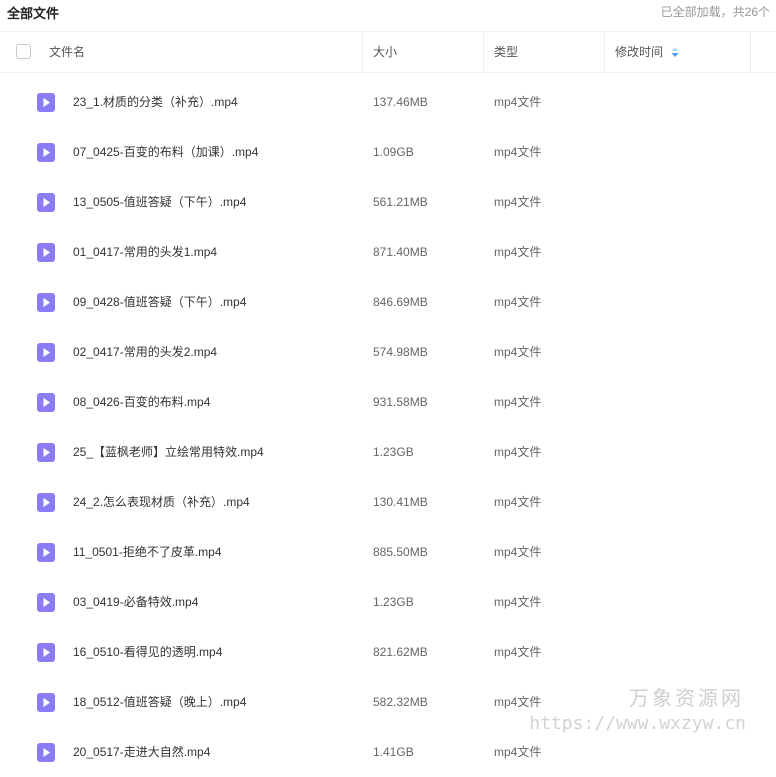 The width and height of the screenshot is (776, 777). Describe the element at coordinates (400, 402) in the screenshot. I see `file-size: 931.58MB` at that location.